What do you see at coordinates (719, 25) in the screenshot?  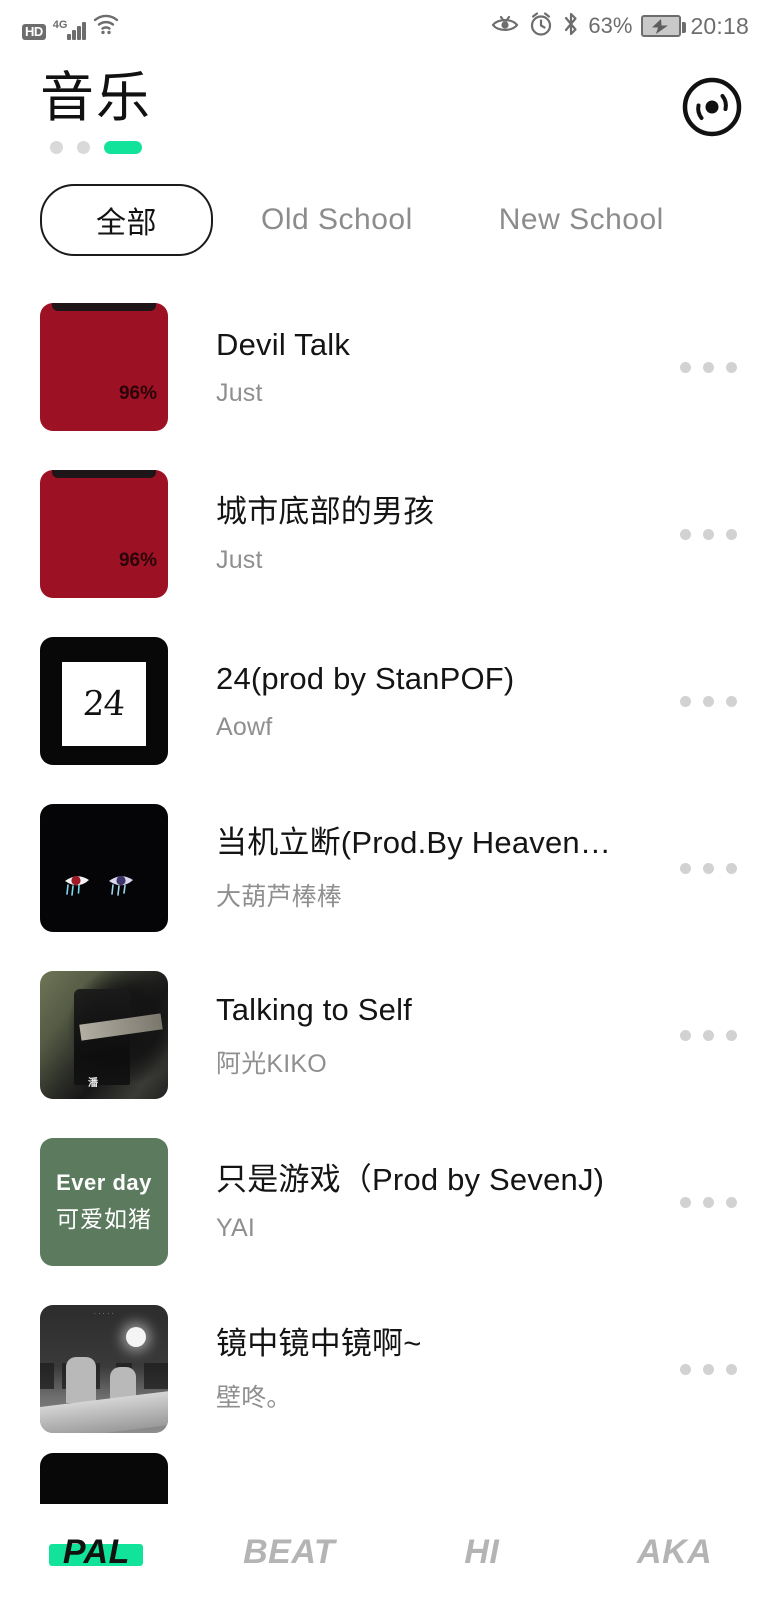 I see `clock-label: 20:18` at bounding box center [719, 25].